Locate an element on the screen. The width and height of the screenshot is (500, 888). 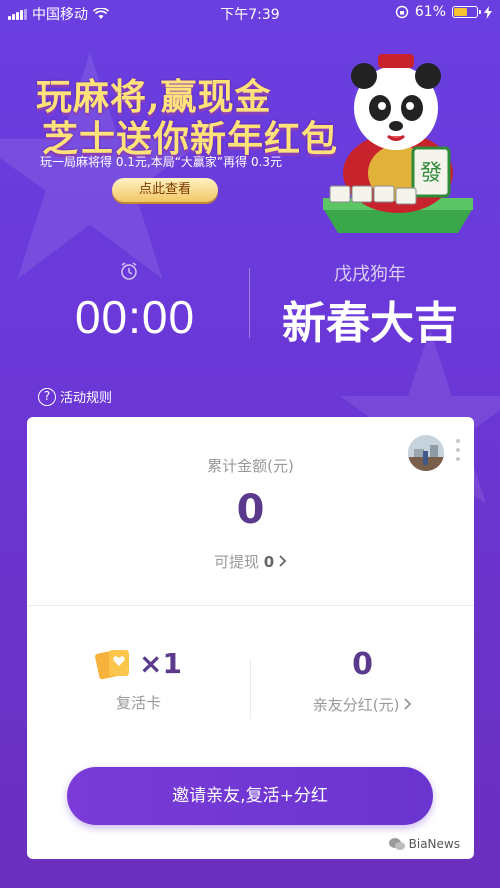
family-bonus-section: 0 亲友分红(元) is located at coordinates (362, 681).